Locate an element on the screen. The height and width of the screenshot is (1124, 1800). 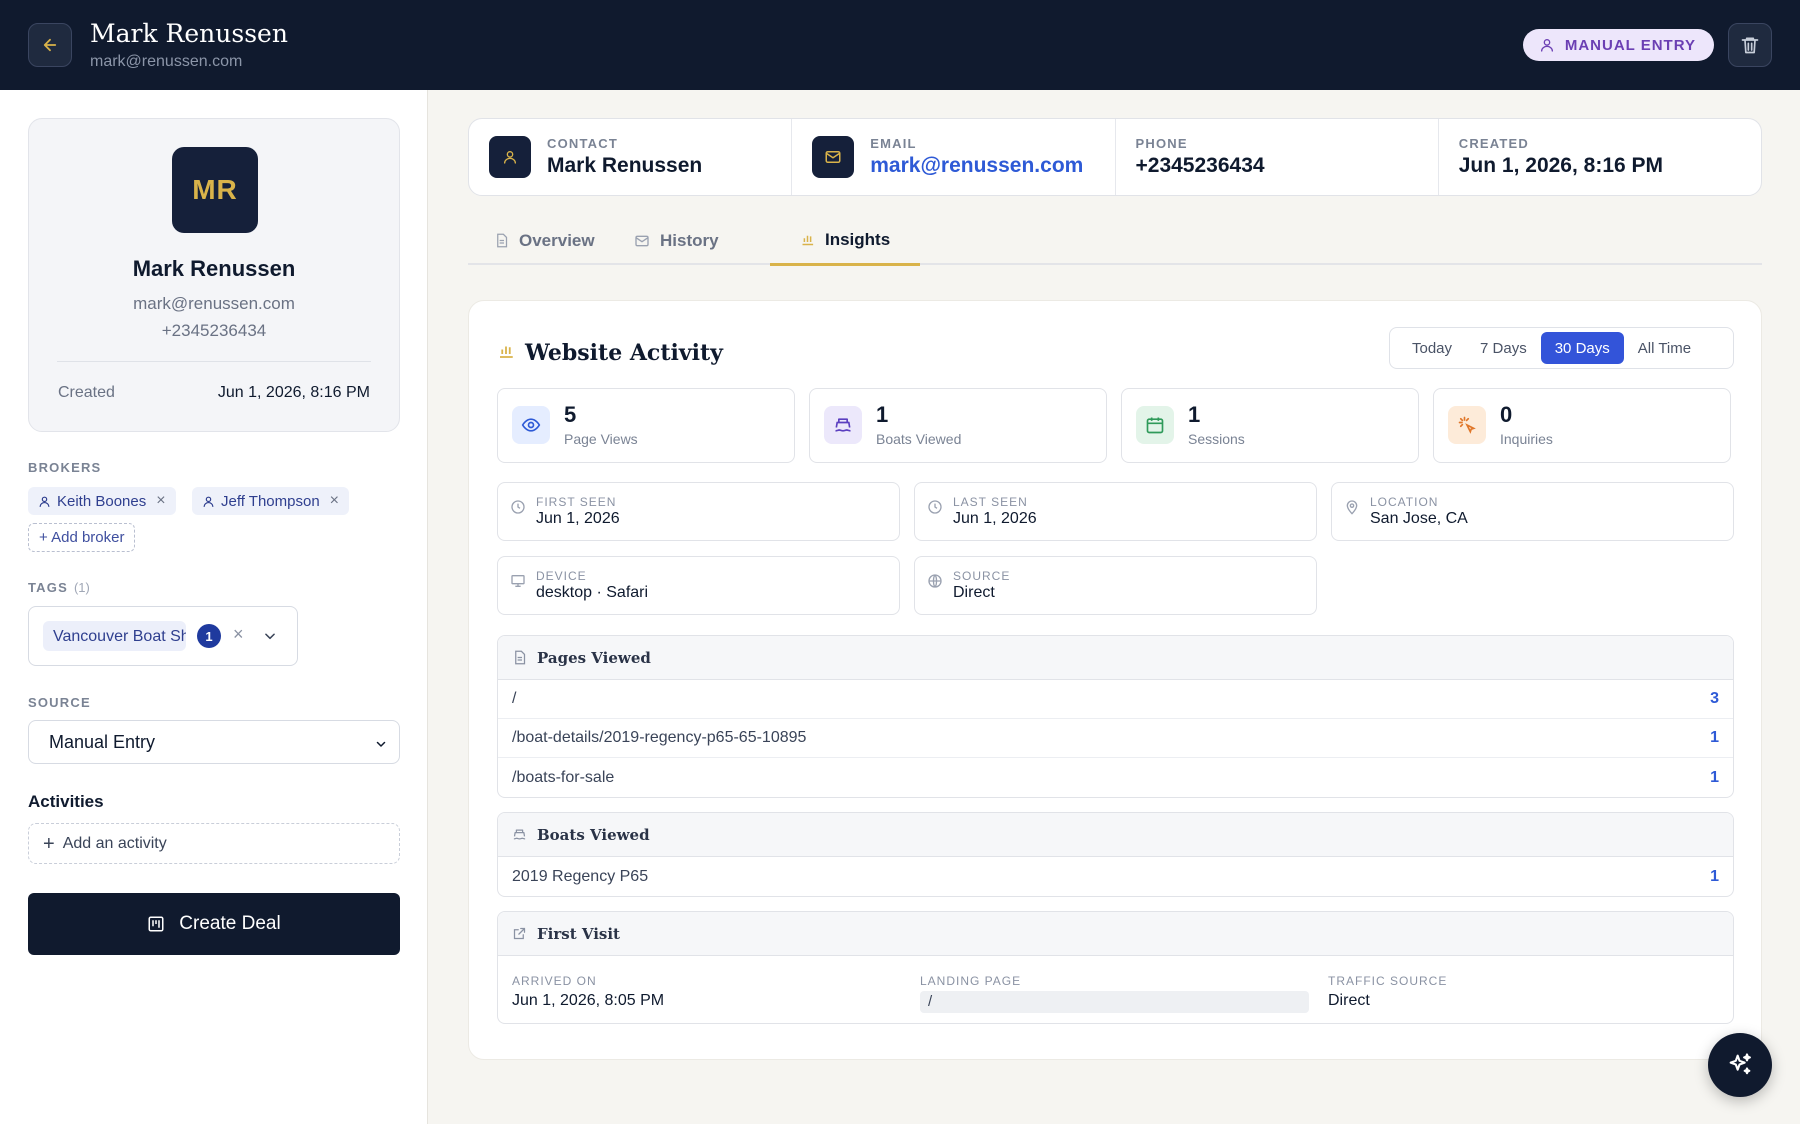
info-value: Direct is located at coordinates (974, 592).